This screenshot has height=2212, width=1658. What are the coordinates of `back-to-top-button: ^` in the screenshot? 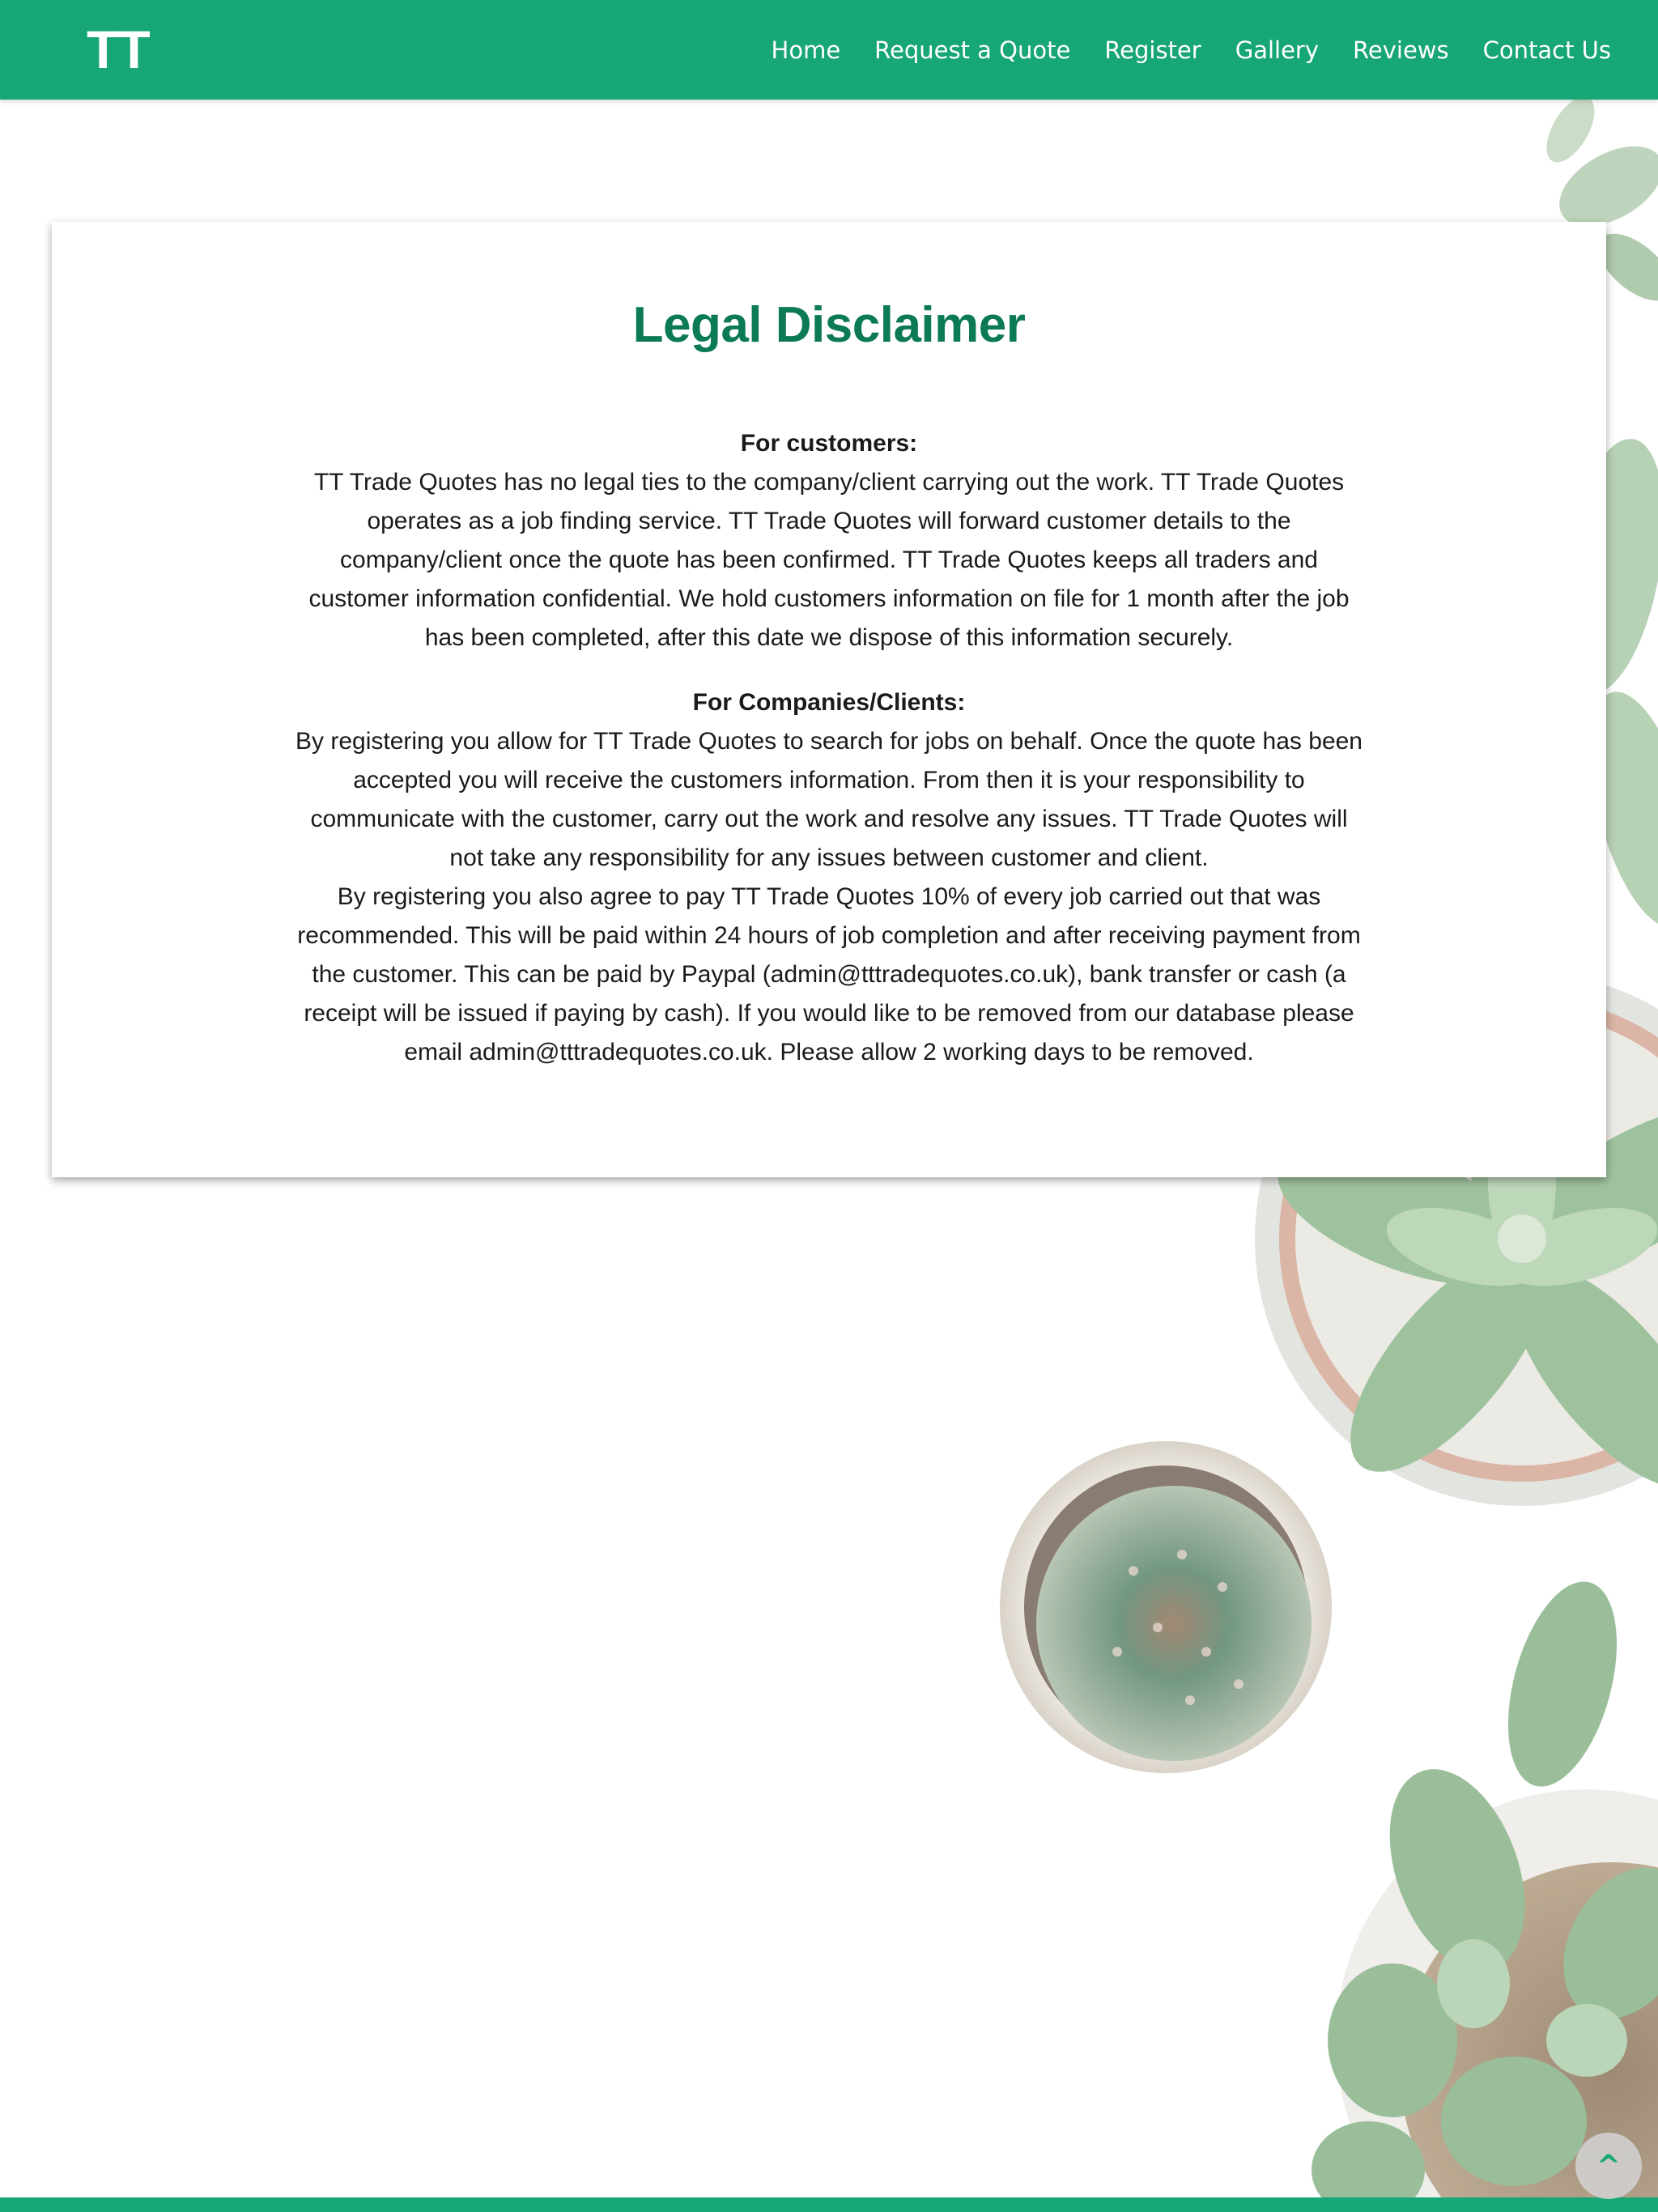 It's located at (1608, 2166).